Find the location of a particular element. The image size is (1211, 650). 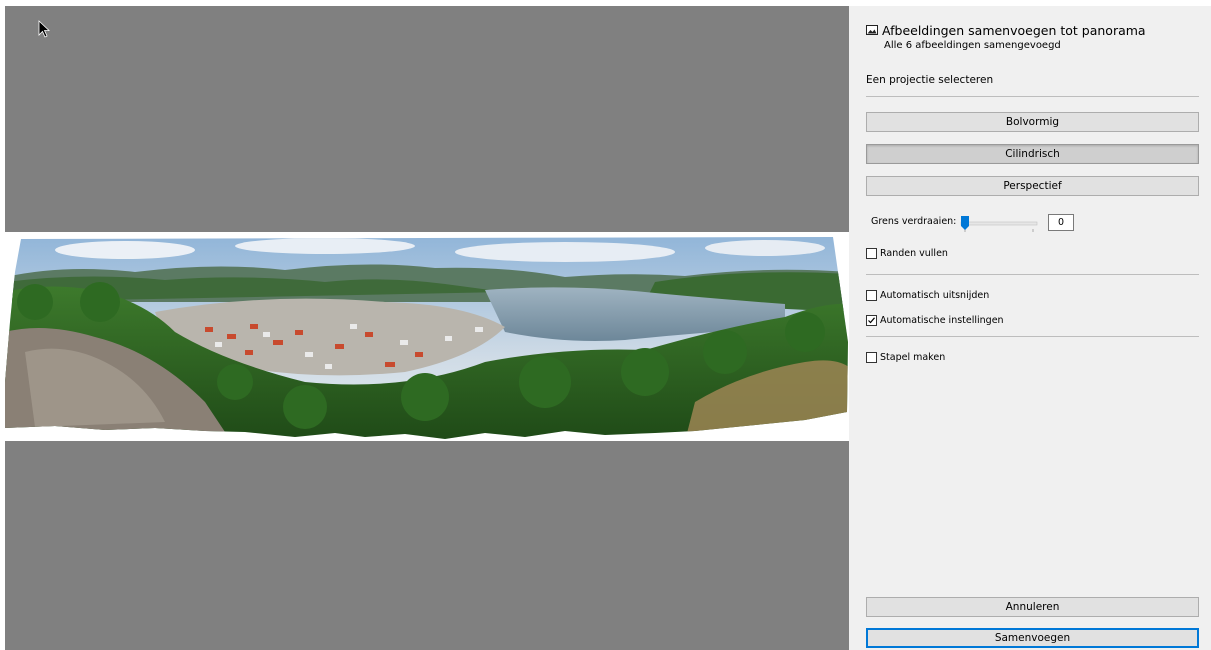

fill-edges-option: Randen vullen is located at coordinates (907, 253).